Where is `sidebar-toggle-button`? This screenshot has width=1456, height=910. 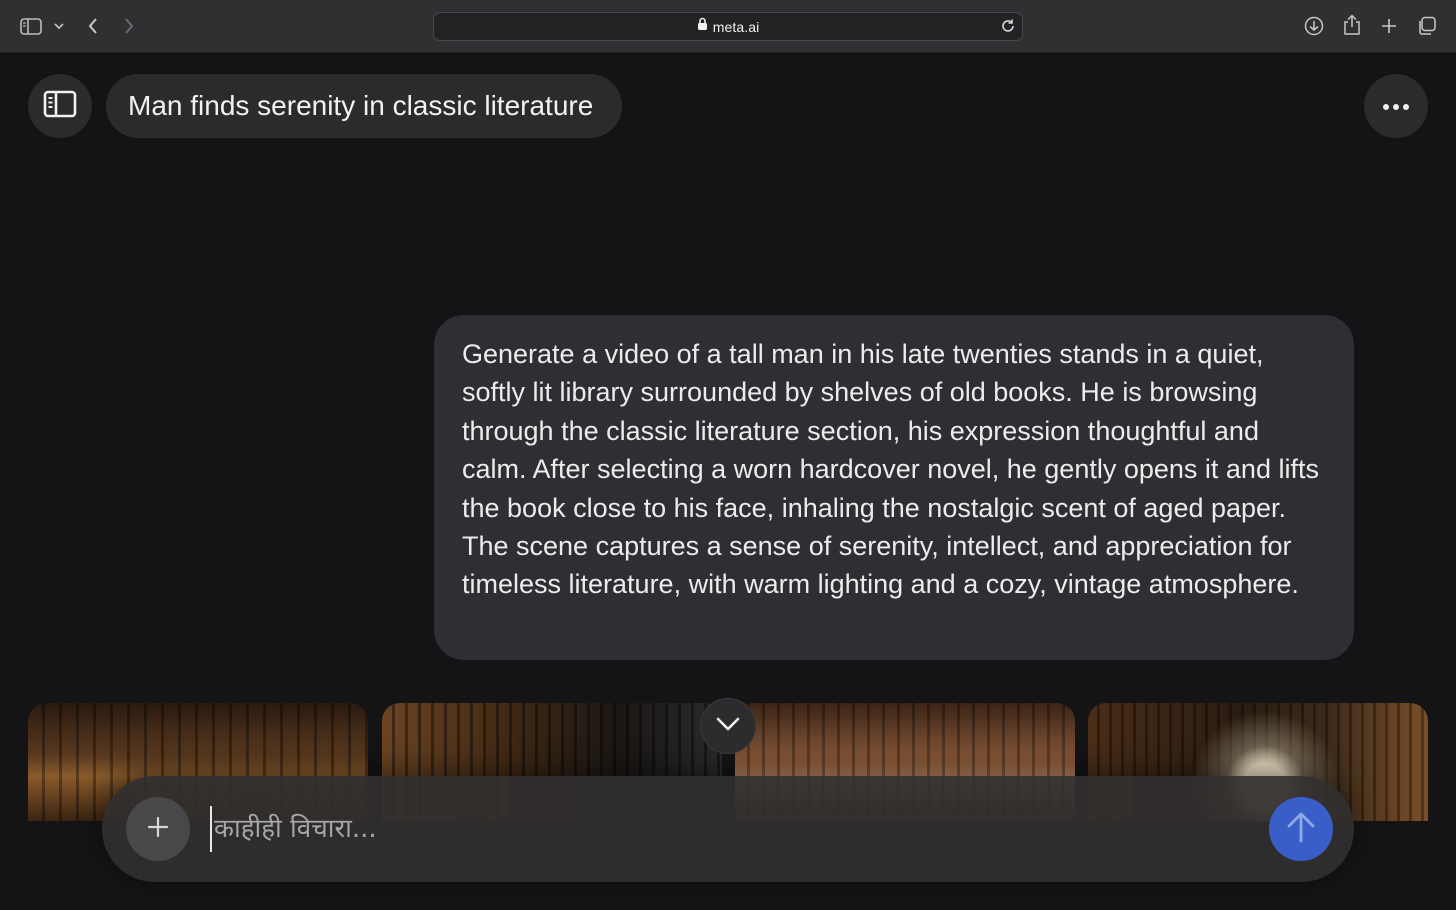
sidebar-toggle-button is located at coordinates (60, 106).